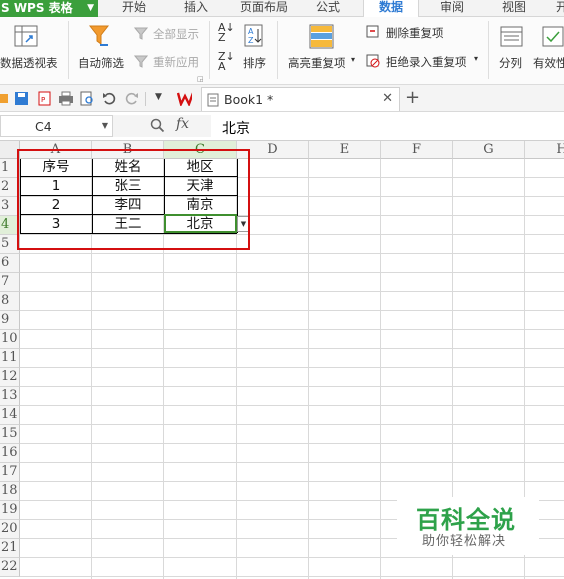 The height and width of the screenshot is (579, 564). What do you see at coordinates (10, 320) in the screenshot?
I see `row-header-9: 9` at bounding box center [10, 320].